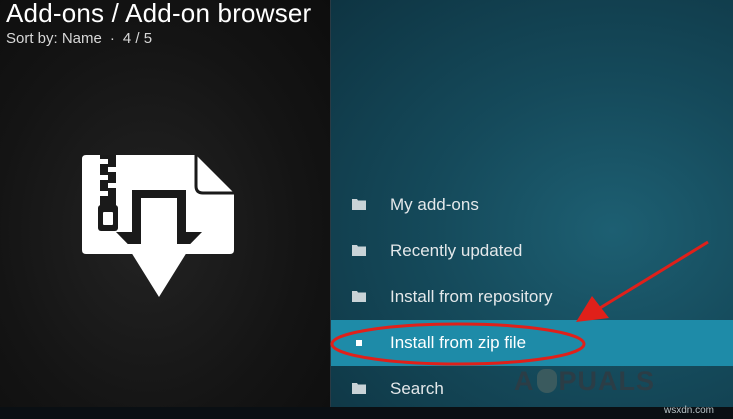 The width and height of the screenshot is (733, 419). Describe the element at coordinates (456, 250) in the screenshot. I see `menu-item-label: Recently updated` at that location.